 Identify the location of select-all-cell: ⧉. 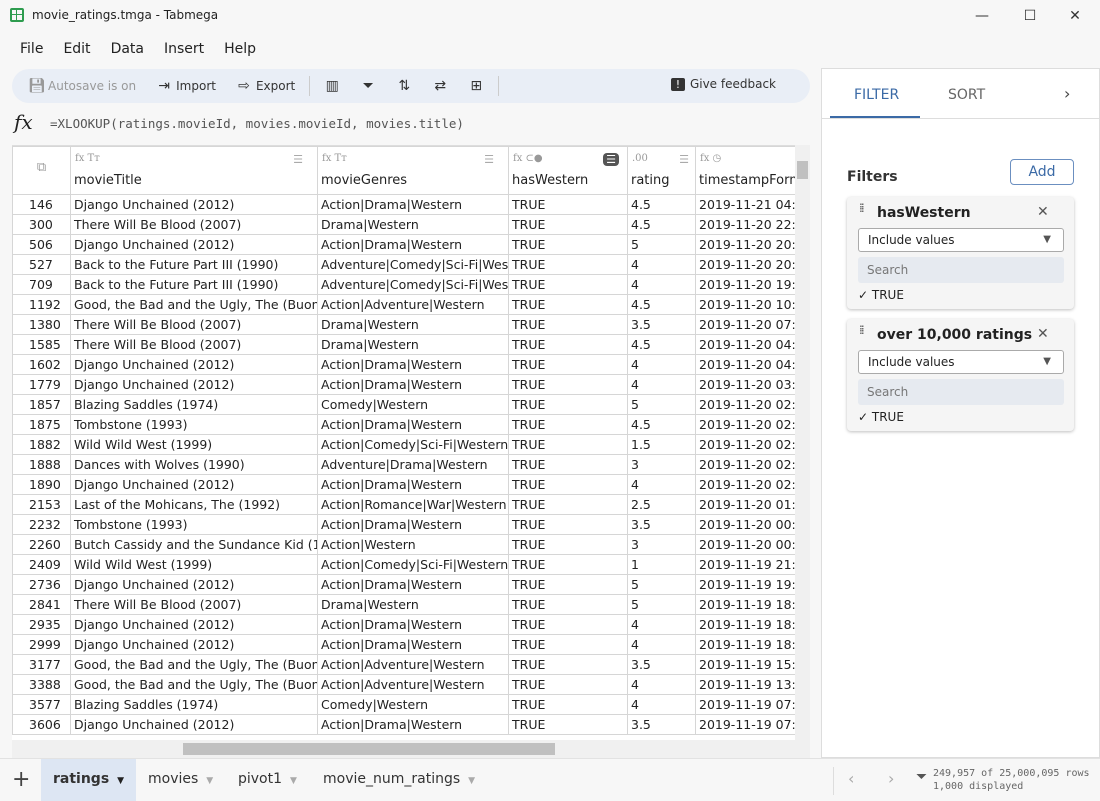
(41, 170).